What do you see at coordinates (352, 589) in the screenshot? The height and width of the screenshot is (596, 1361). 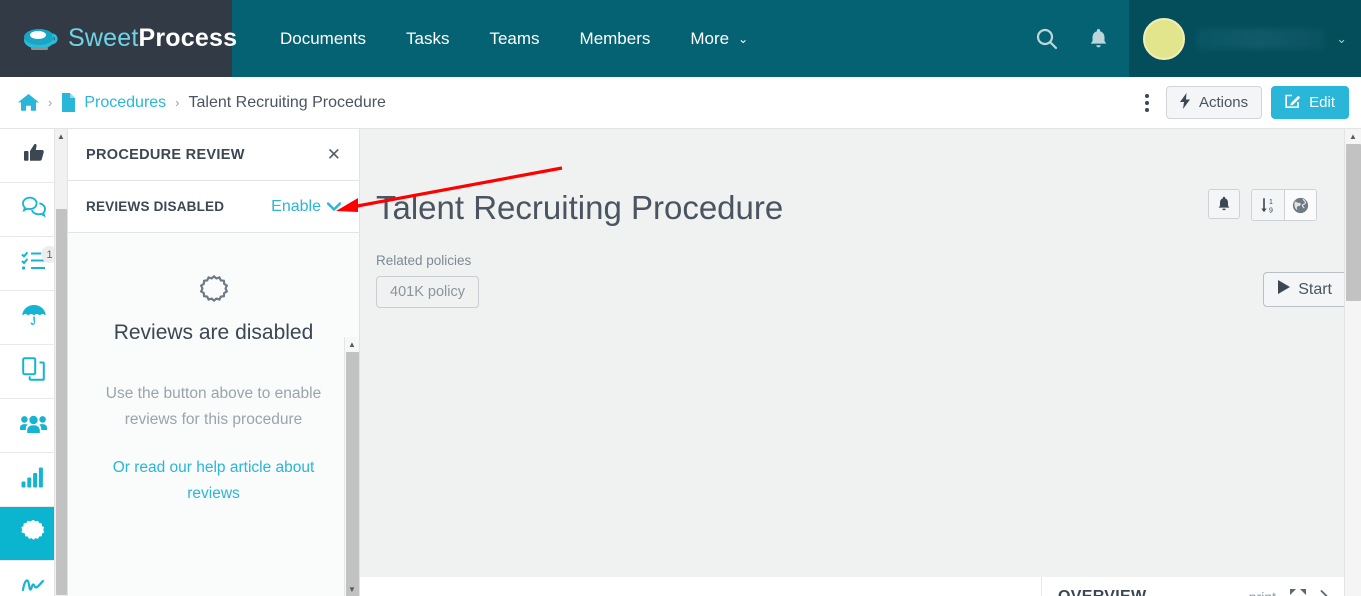 I see `scroll-down-arrow-icon: ▼` at bounding box center [352, 589].